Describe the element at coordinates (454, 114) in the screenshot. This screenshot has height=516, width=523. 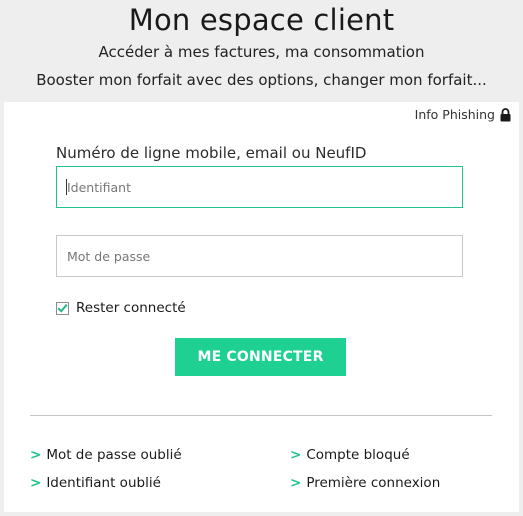
I see `info-phishing-label: Info Phishing` at that location.